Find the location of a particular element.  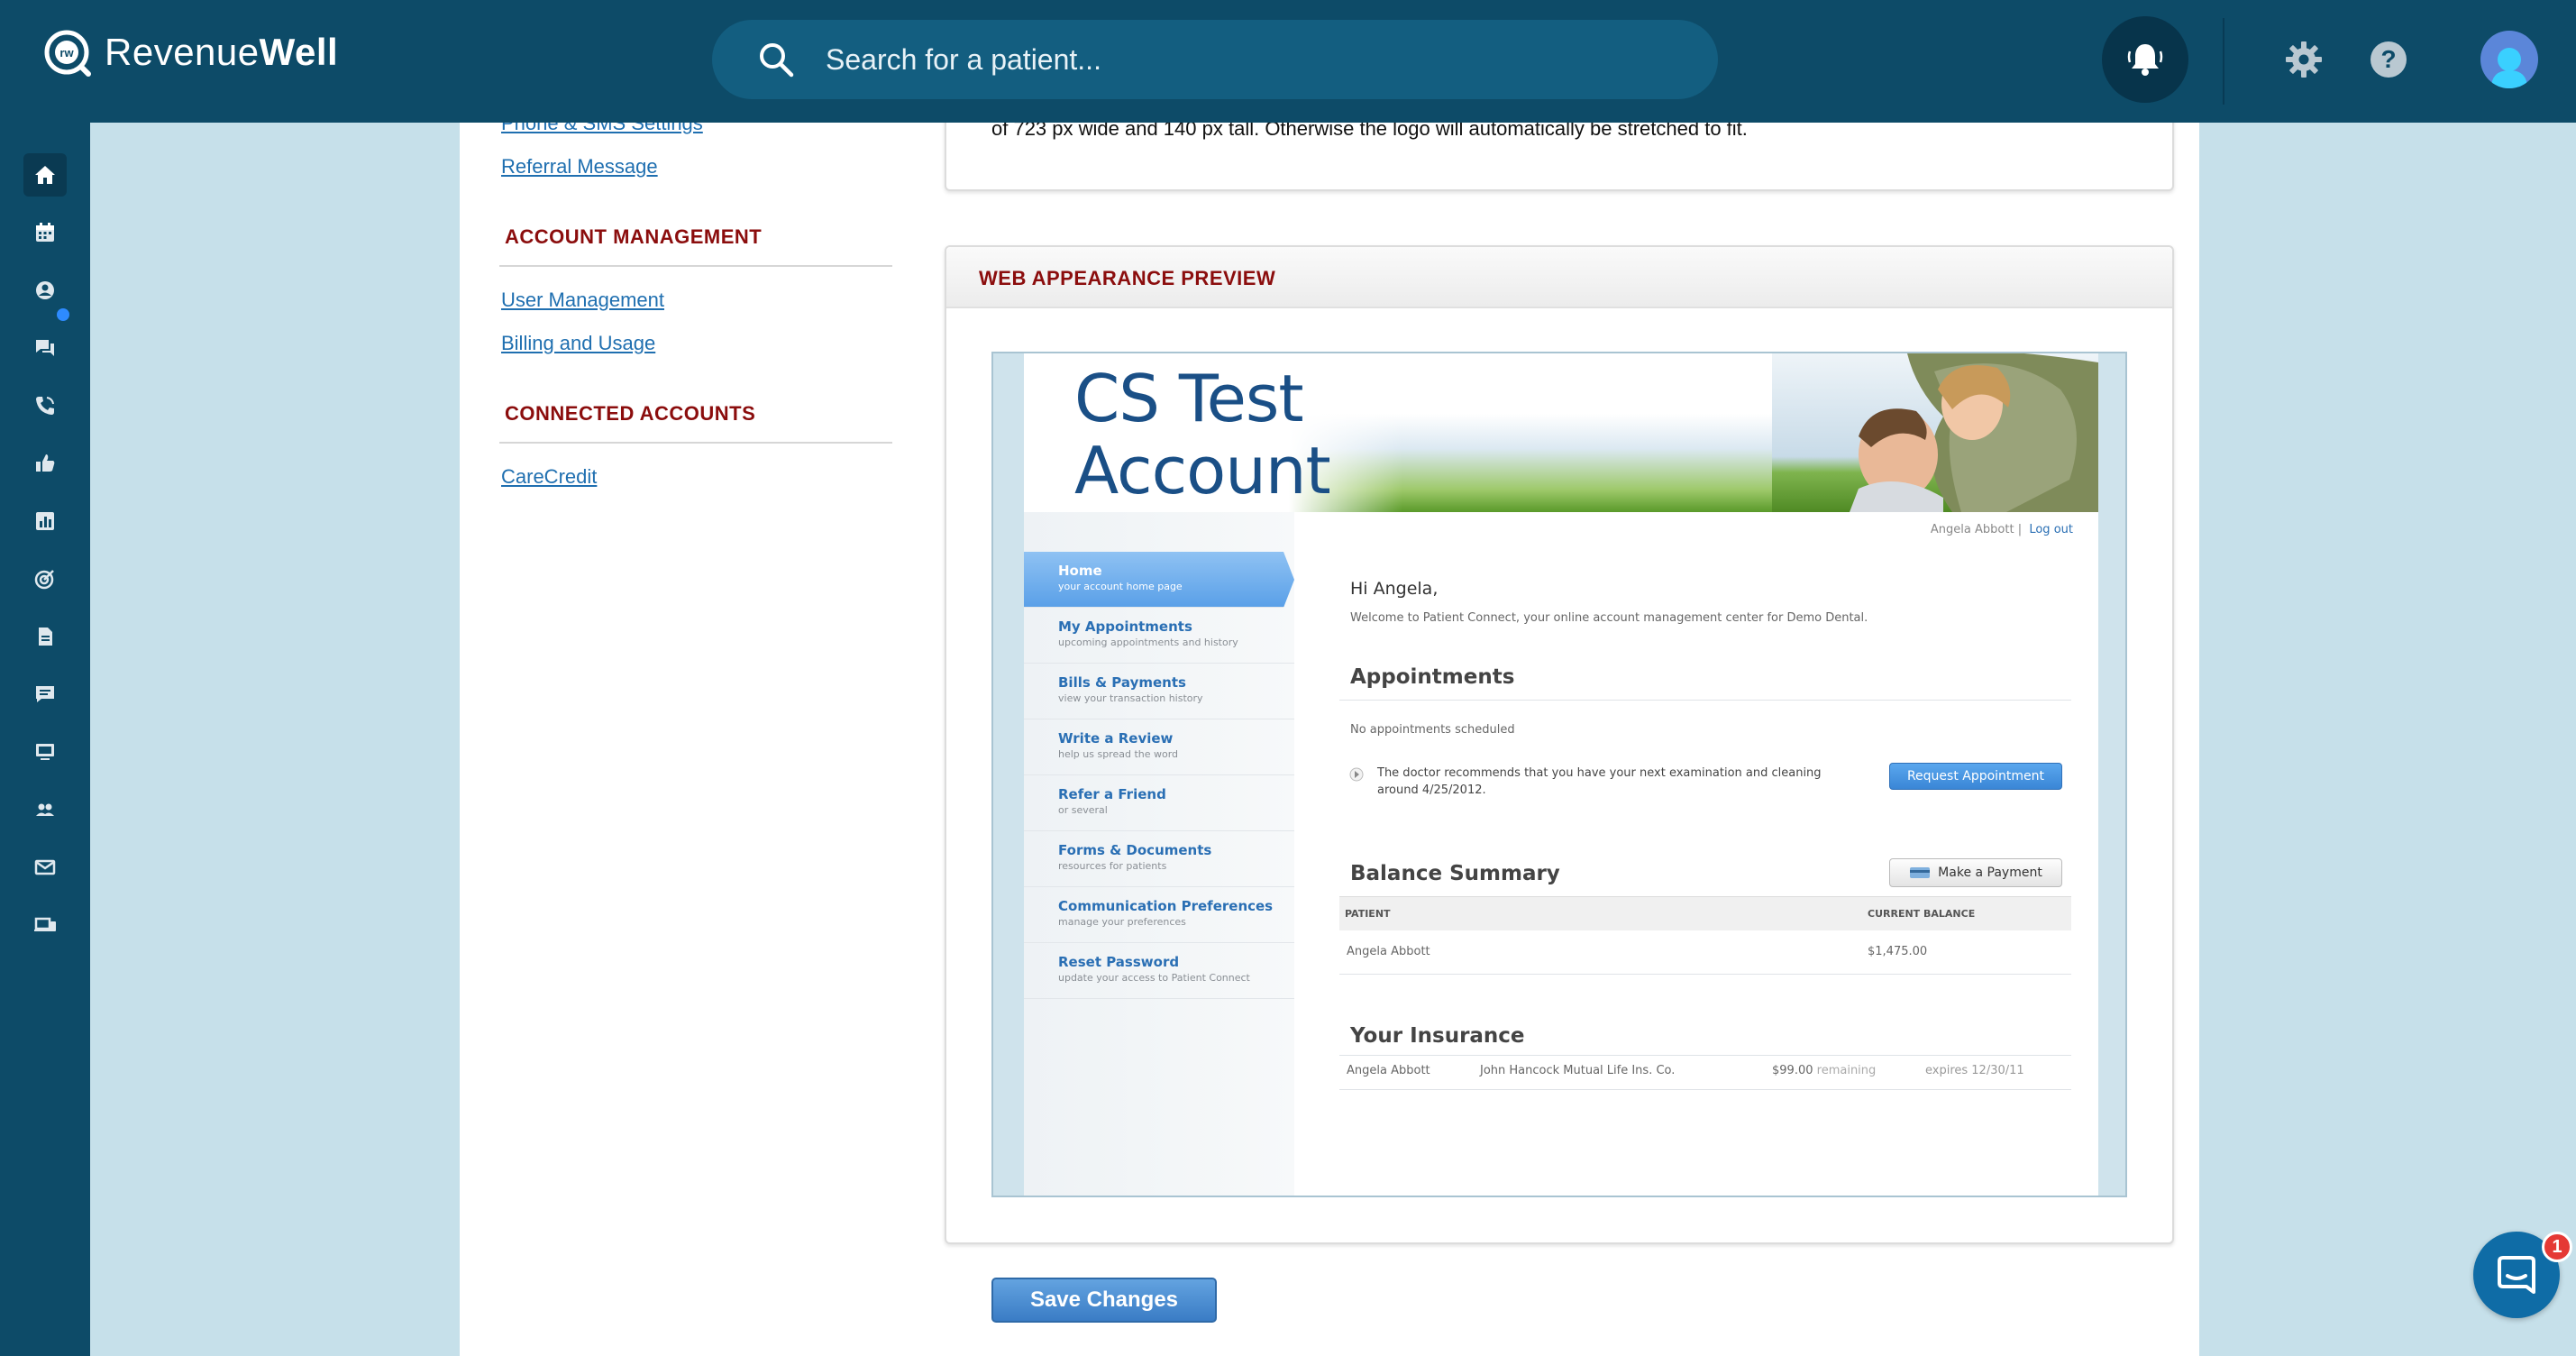

document-icon is located at coordinates (46, 637).